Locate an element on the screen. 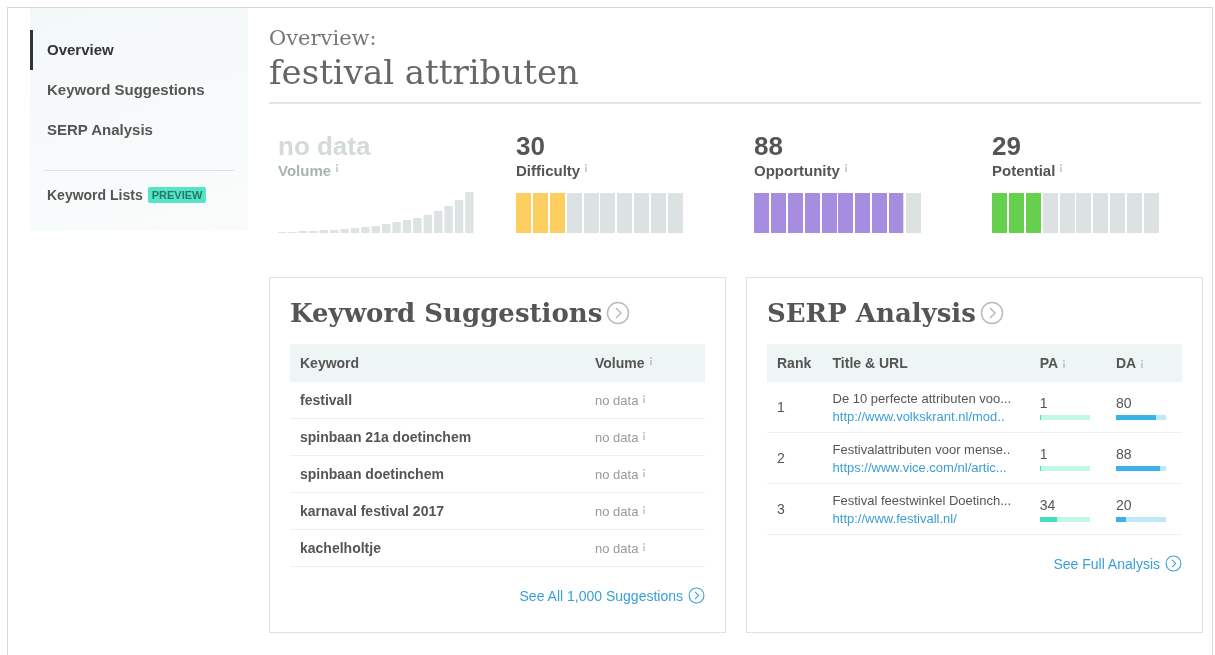 Image resolution: width=1215 pixels, height=655 pixels. column-header: Keyword is located at coordinates (330, 363).